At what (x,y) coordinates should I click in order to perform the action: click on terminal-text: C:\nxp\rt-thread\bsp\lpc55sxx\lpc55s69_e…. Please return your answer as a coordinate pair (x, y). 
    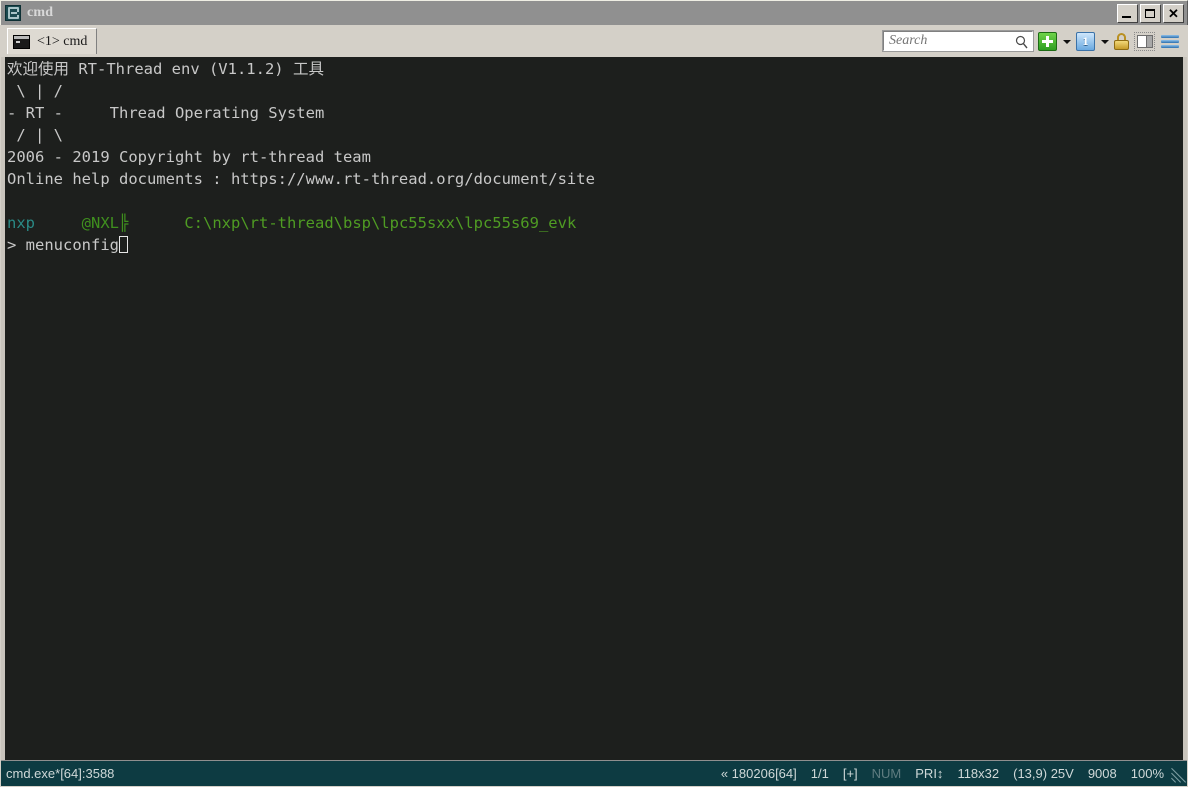
    Looking at the image, I should click on (380, 223).